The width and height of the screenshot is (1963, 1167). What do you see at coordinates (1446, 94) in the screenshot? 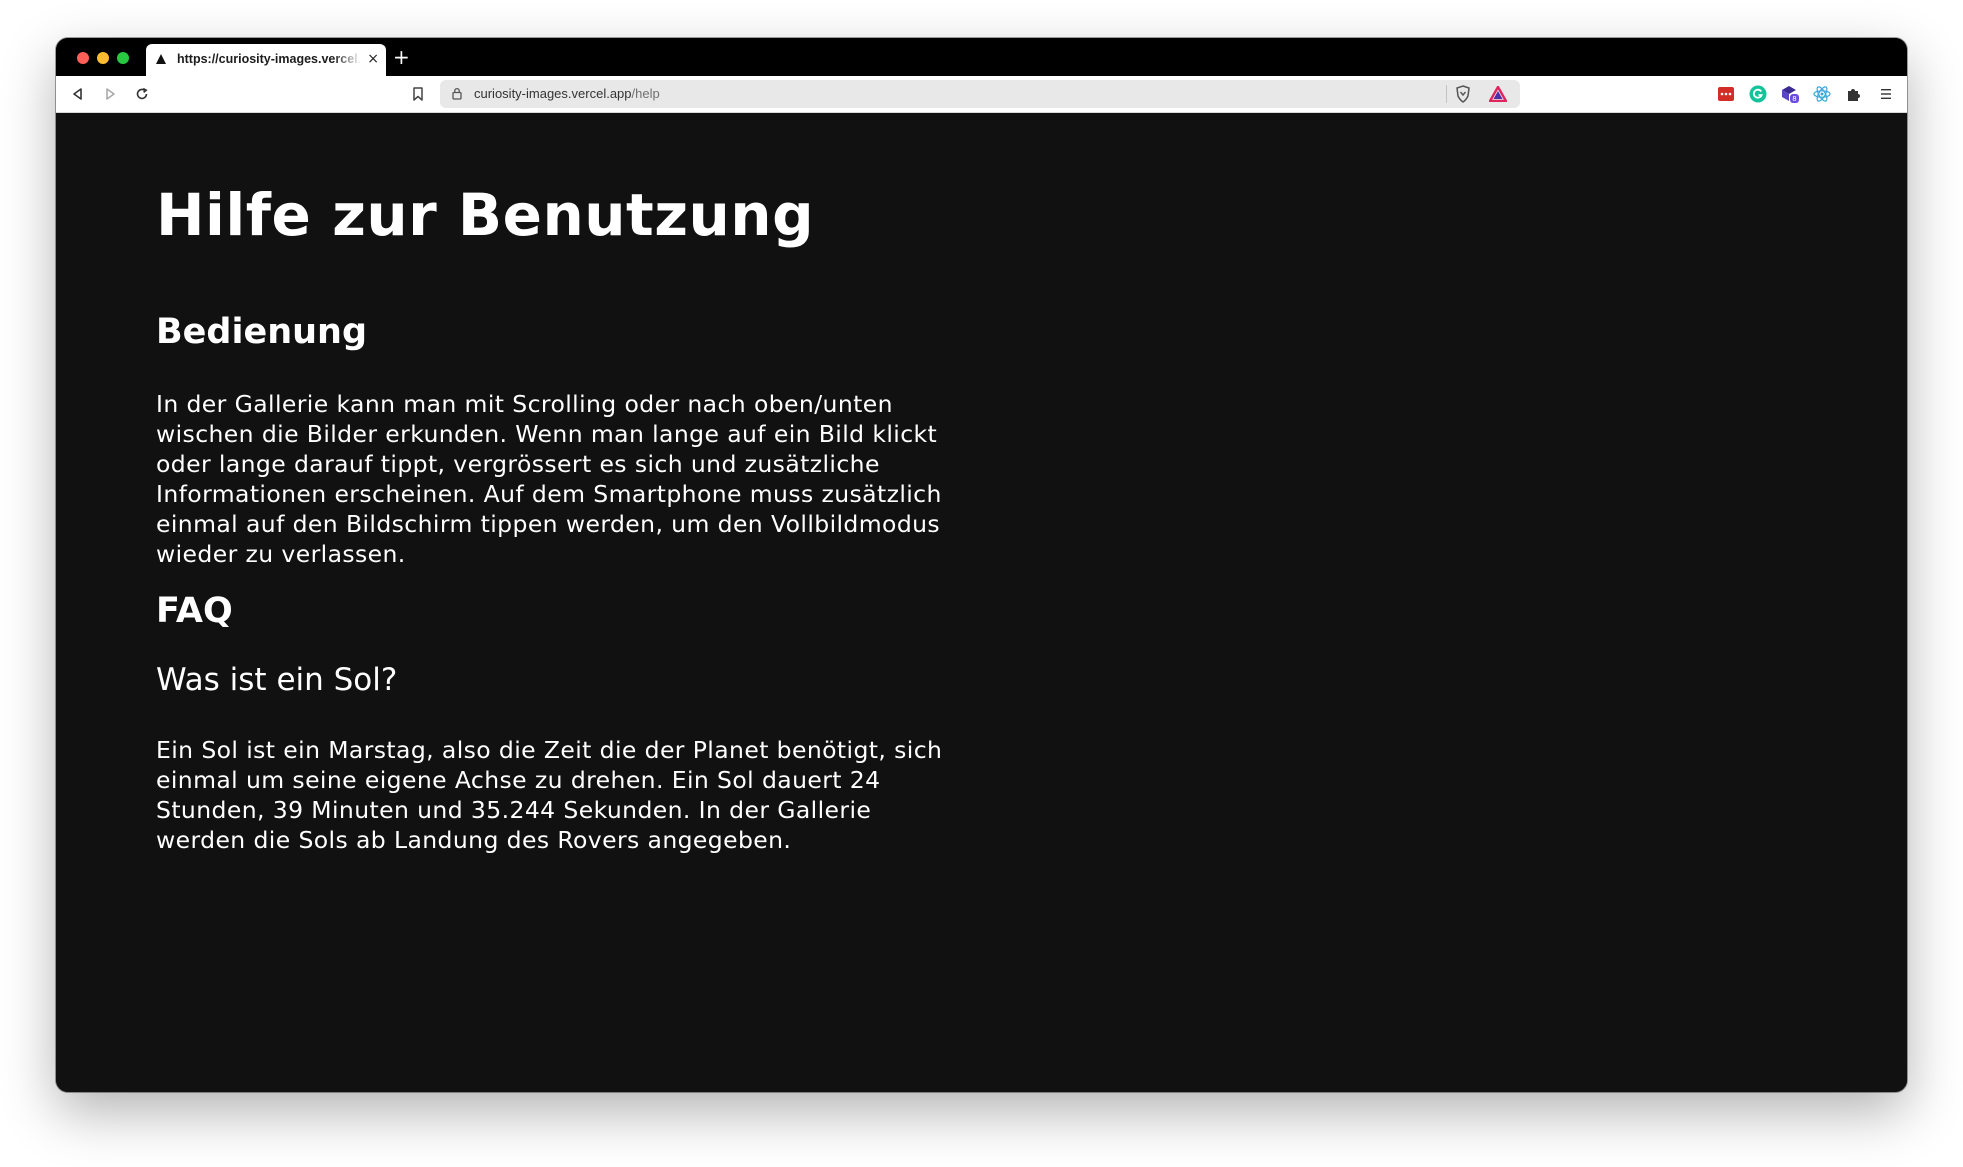
I see `address-bar-divider` at bounding box center [1446, 94].